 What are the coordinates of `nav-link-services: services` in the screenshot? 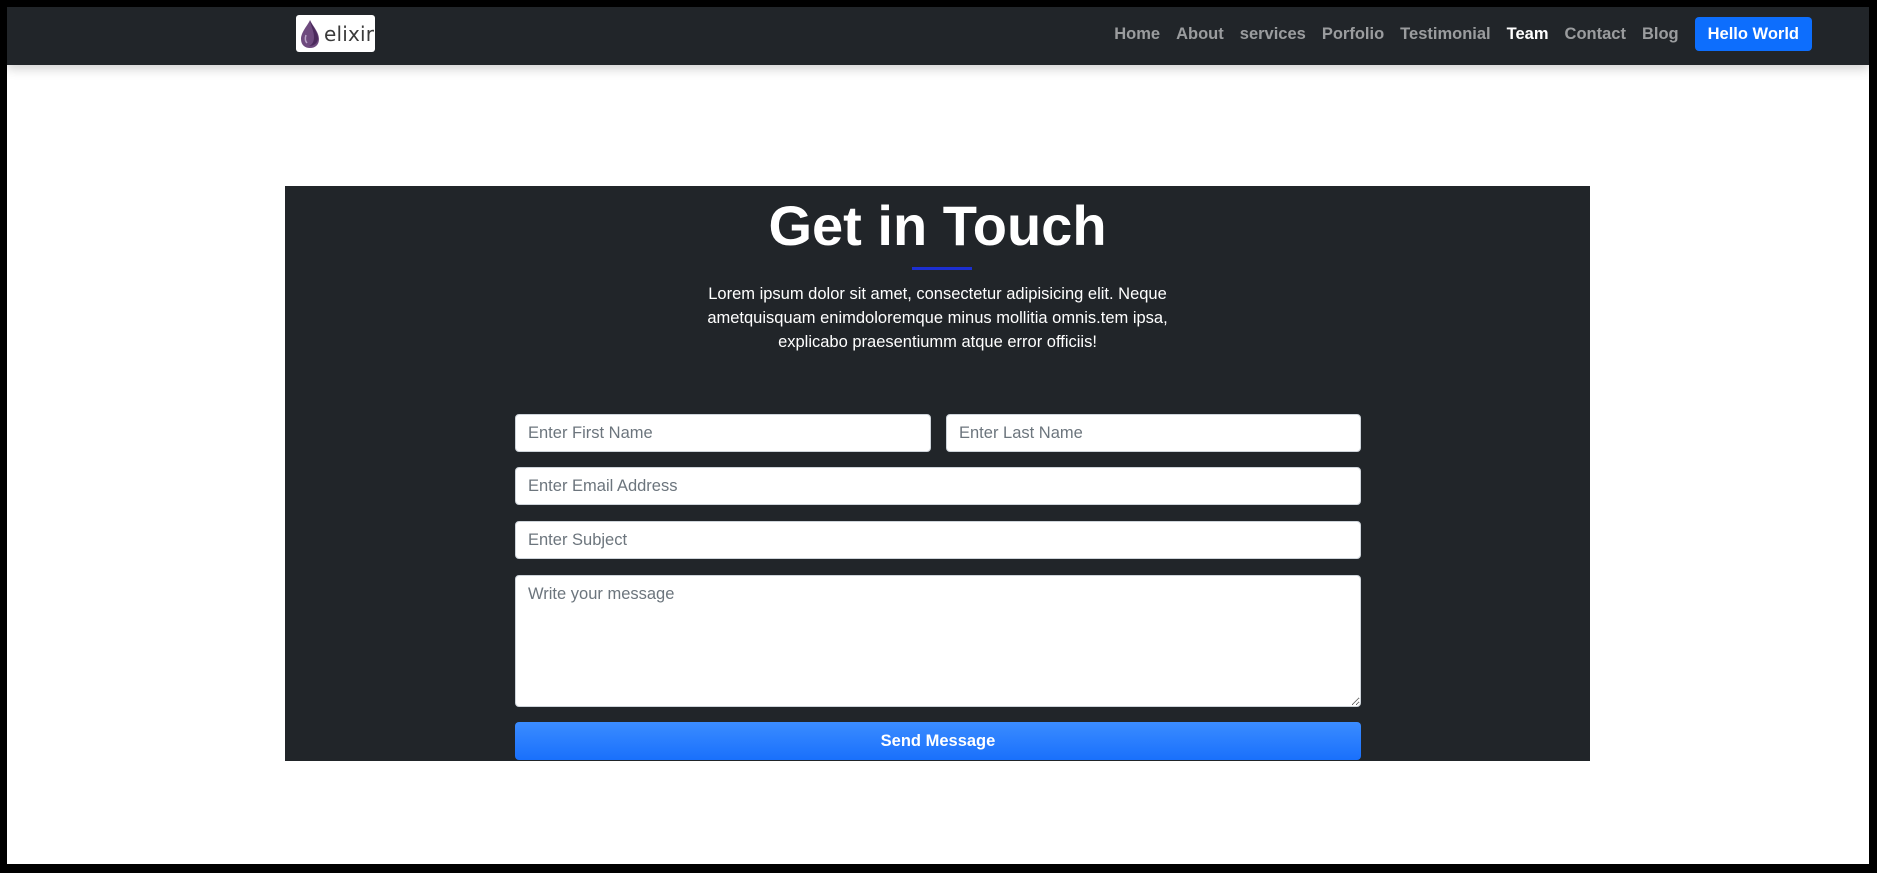 It's located at (1273, 34).